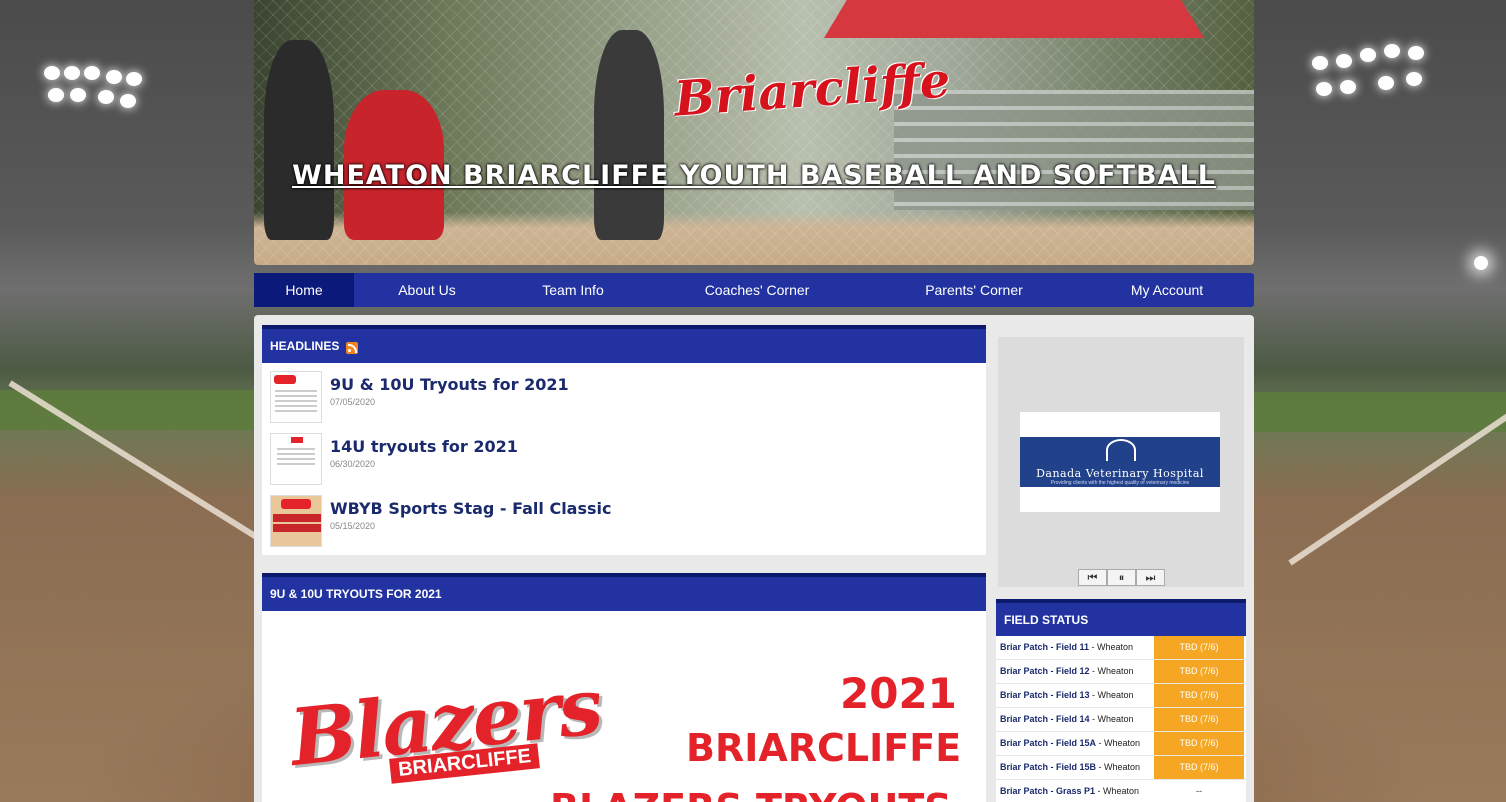  Describe the element at coordinates (1167, 290) in the screenshot. I see `nav-my-account: My Account` at that location.